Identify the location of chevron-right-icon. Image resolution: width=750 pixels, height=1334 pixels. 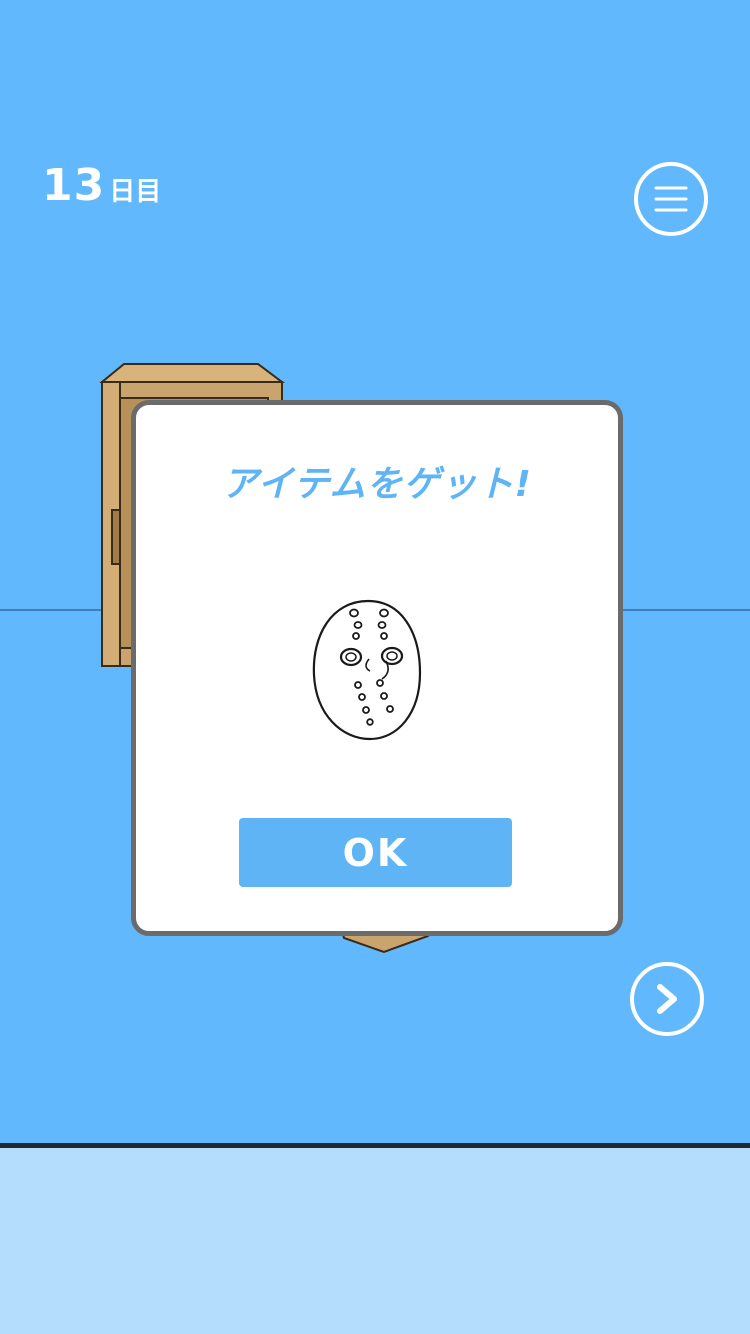
(667, 999).